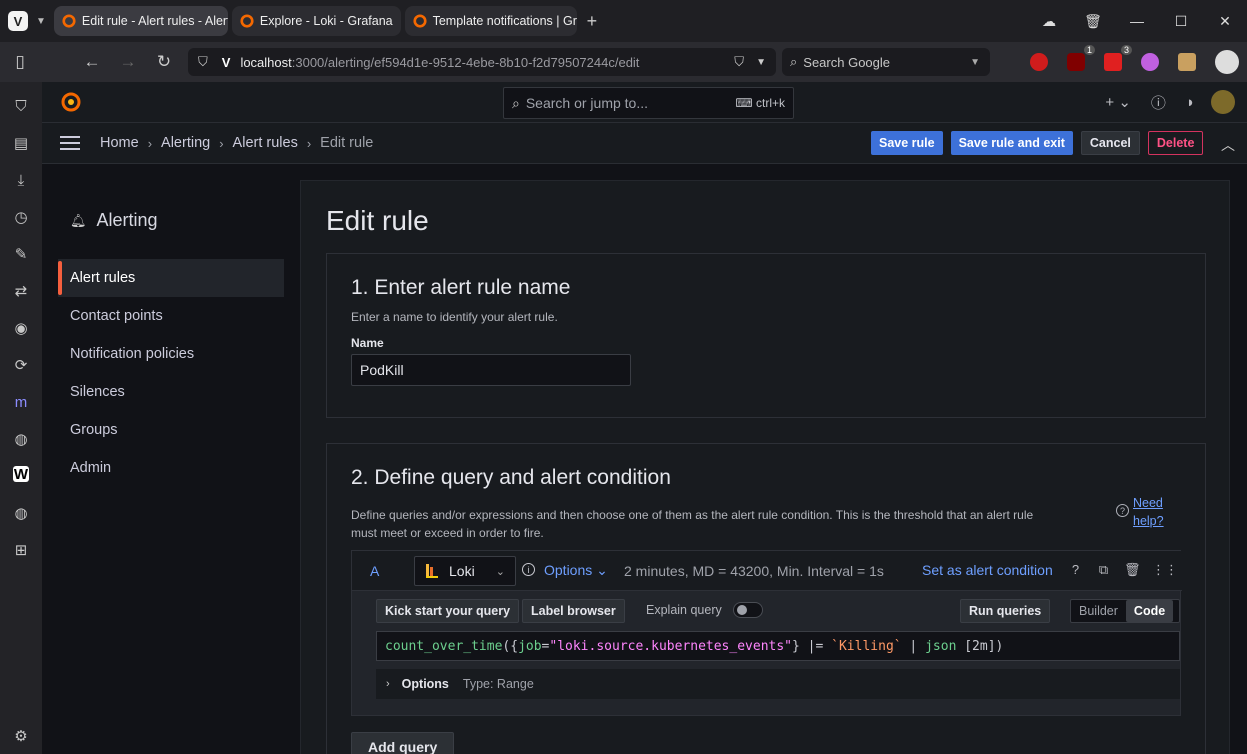  I want to click on extension-gem-icon, so click(1150, 62).